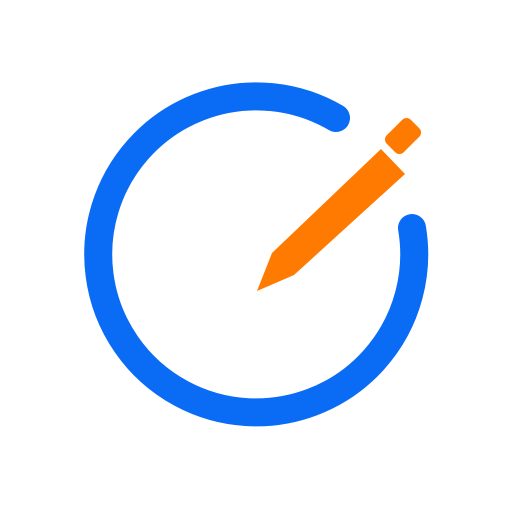 Image resolution: width=512 pixels, height=512 pixels. I want to click on pencil-cap, so click(403, 136).